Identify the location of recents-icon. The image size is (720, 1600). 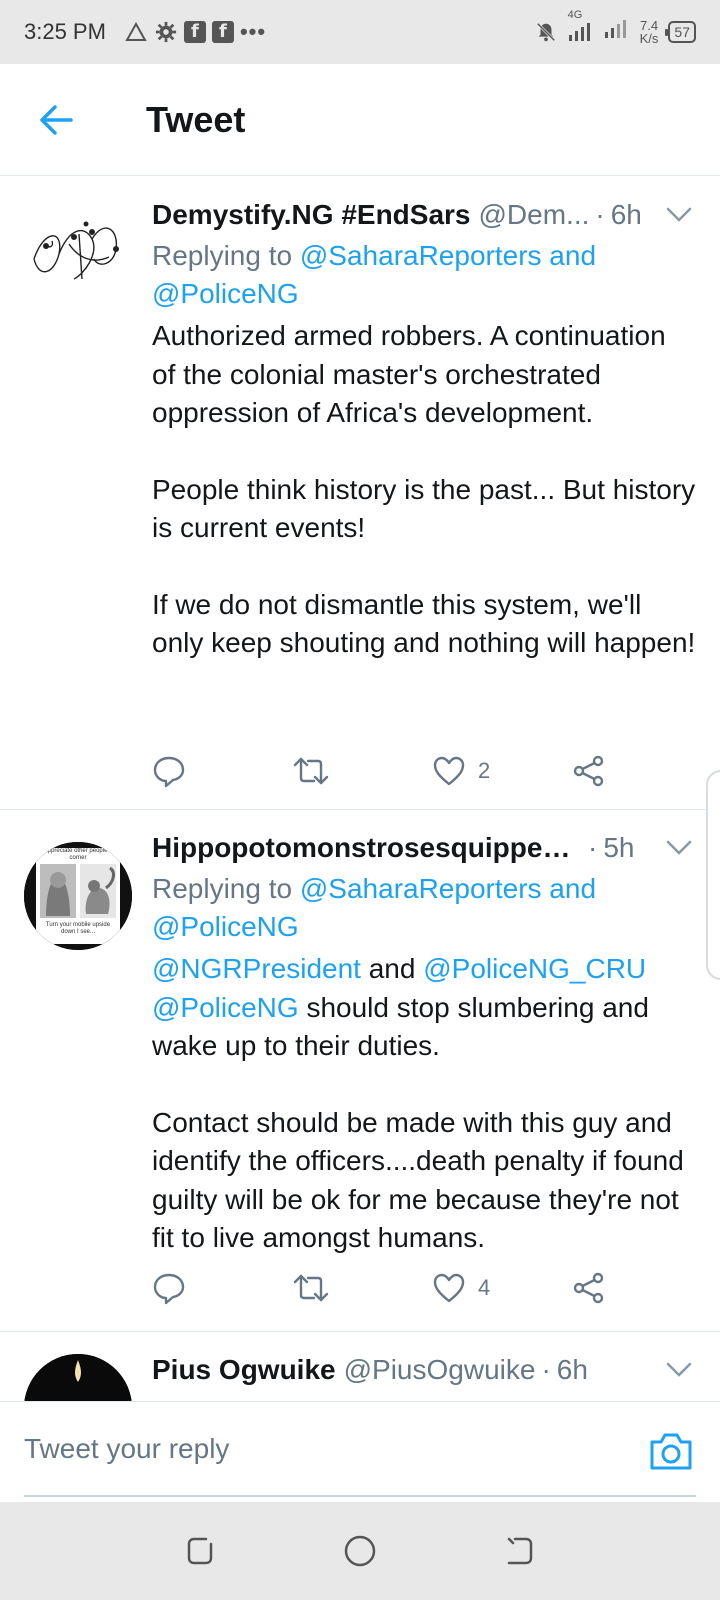
(200, 1551).